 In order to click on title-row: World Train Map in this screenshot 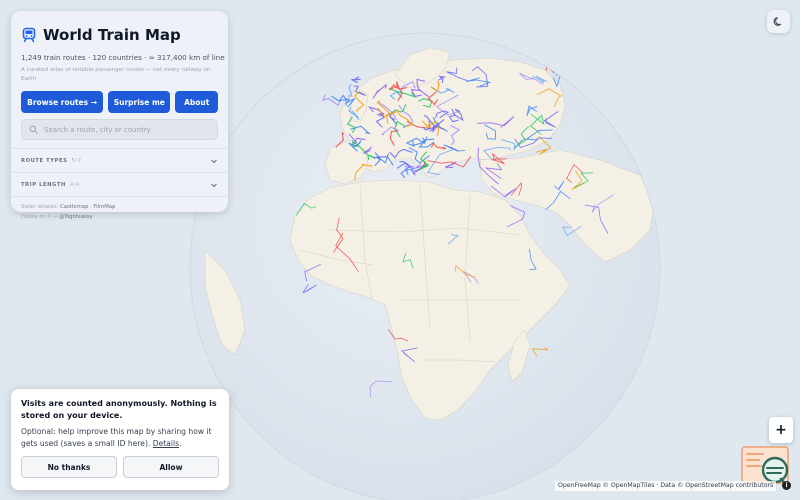, I will do `click(119, 35)`.